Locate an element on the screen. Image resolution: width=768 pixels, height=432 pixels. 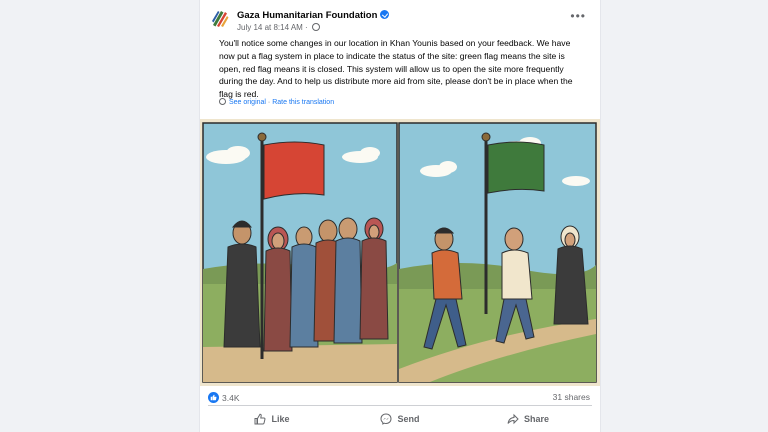
share-button: Share is located at coordinates (528, 419).